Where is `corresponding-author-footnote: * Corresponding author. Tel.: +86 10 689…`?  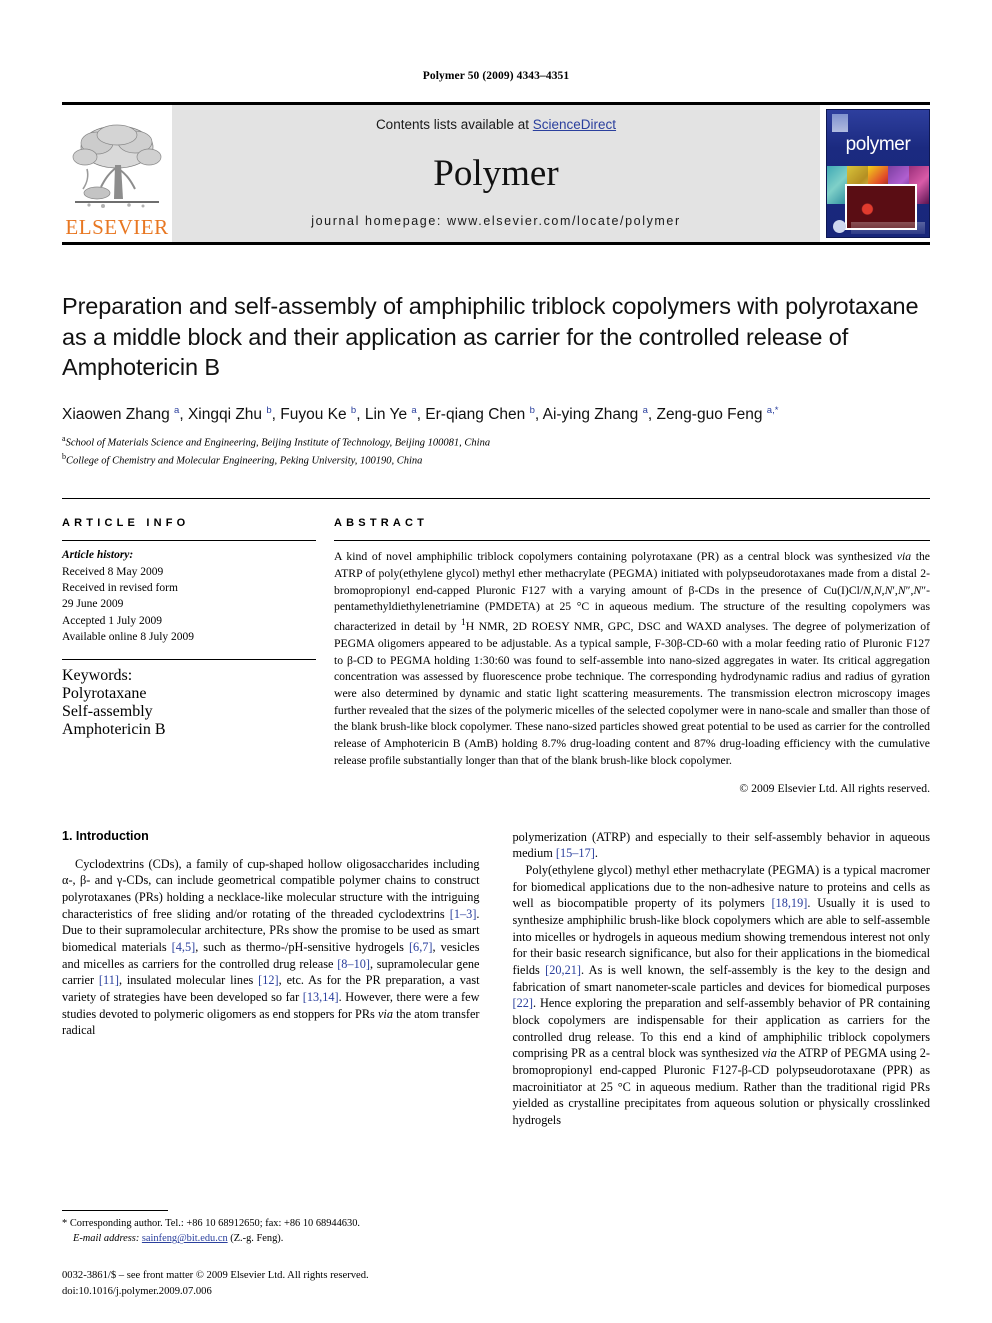 corresponding-author-footnote: * Corresponding author. Tel.: +86 10 689… is located at coordinates (268, 1231).